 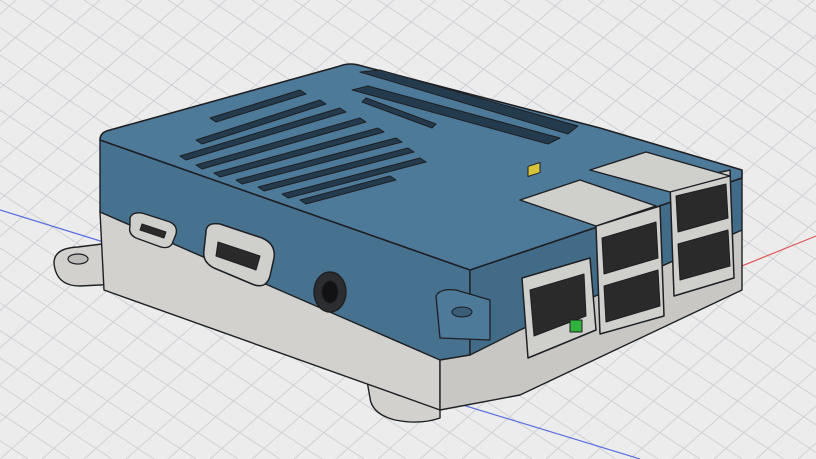 I want to click on ethernet-led-green, so click(x=576, y=326).